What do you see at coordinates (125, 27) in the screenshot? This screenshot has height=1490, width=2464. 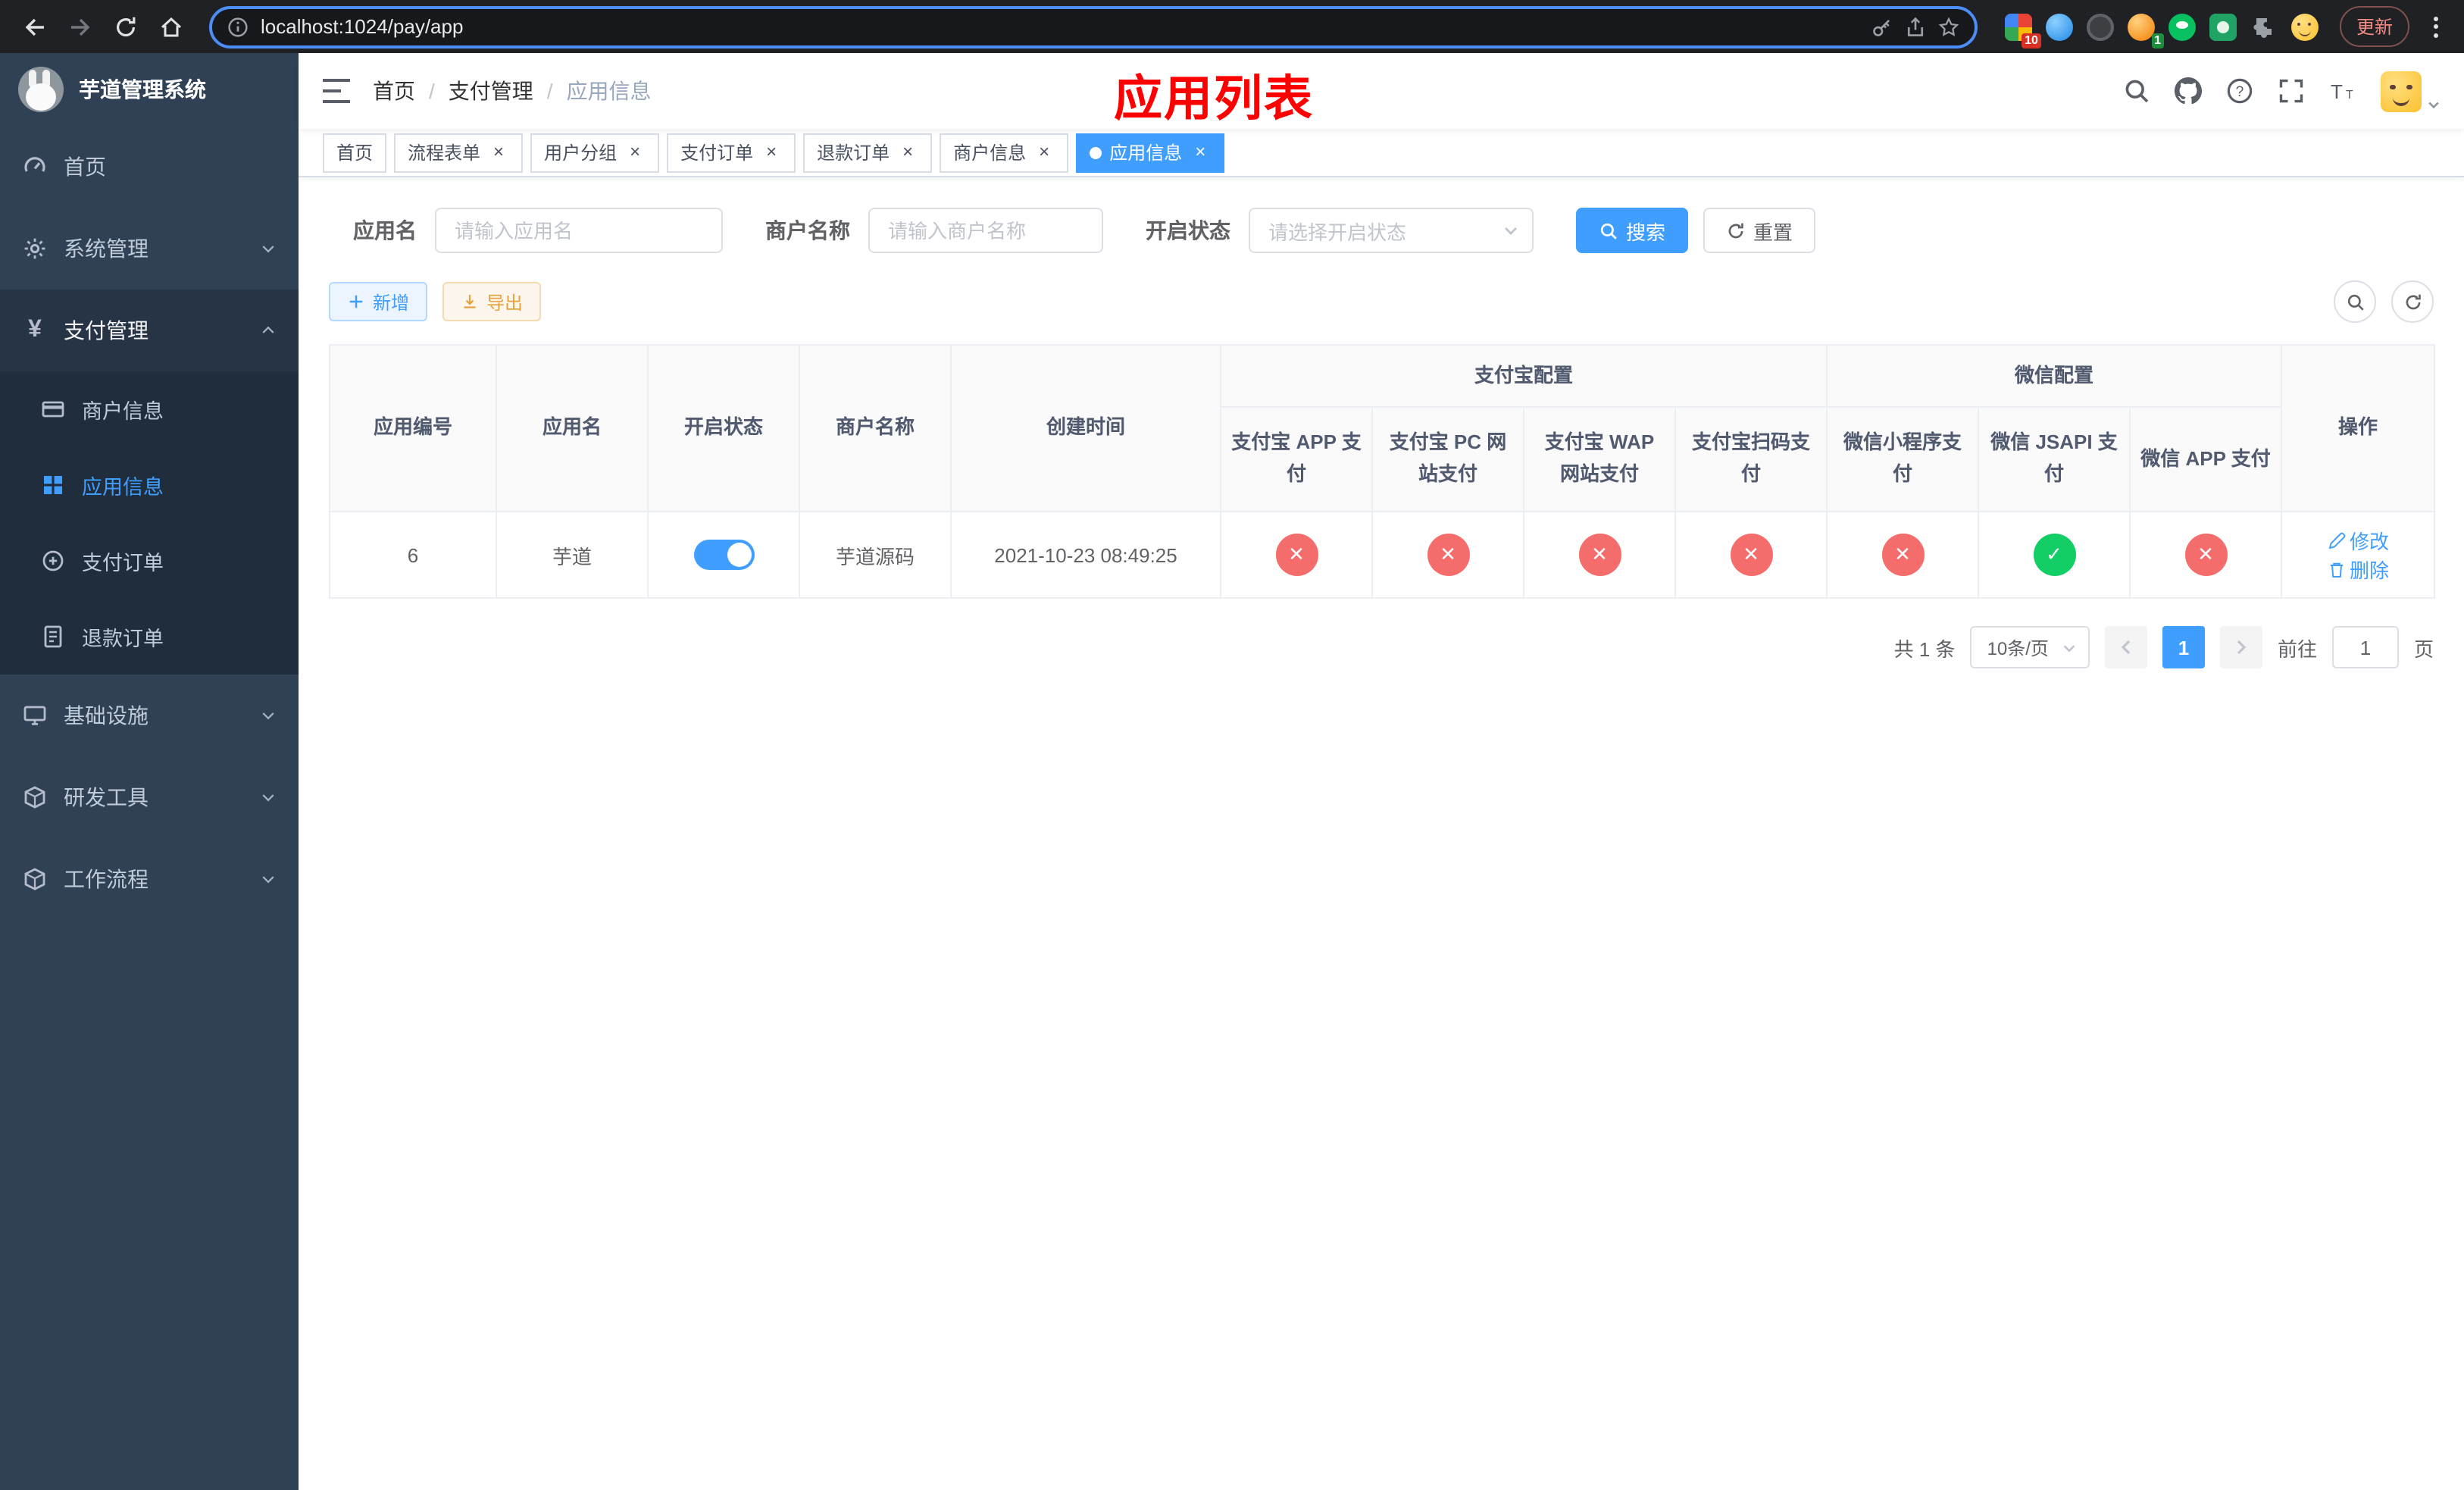 I see `browser-reload-button` at bounding box center [125, 27].